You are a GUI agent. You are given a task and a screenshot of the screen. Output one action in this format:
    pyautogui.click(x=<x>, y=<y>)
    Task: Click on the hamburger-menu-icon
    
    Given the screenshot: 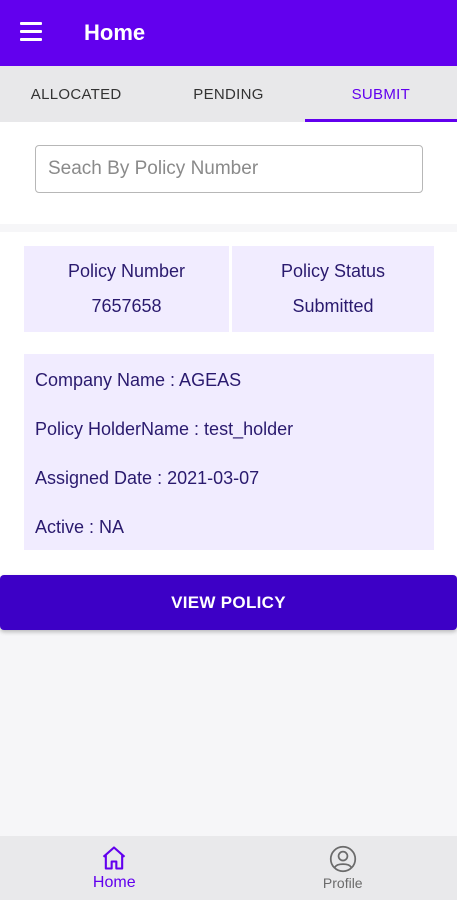 What is the action you would take?
    pyautogui.click(x=33, y=33)
    